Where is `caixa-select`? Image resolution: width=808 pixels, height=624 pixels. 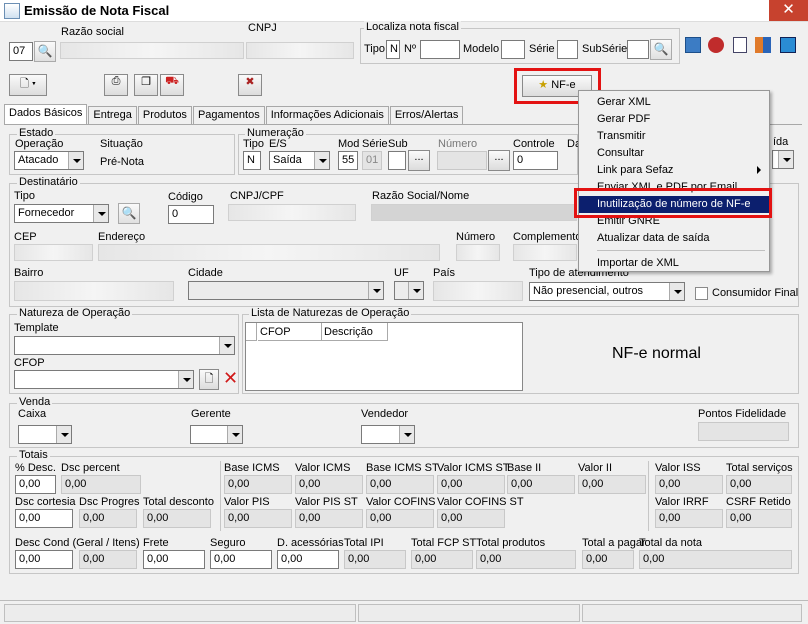
caixa-select is located at coordinates (45, 434).